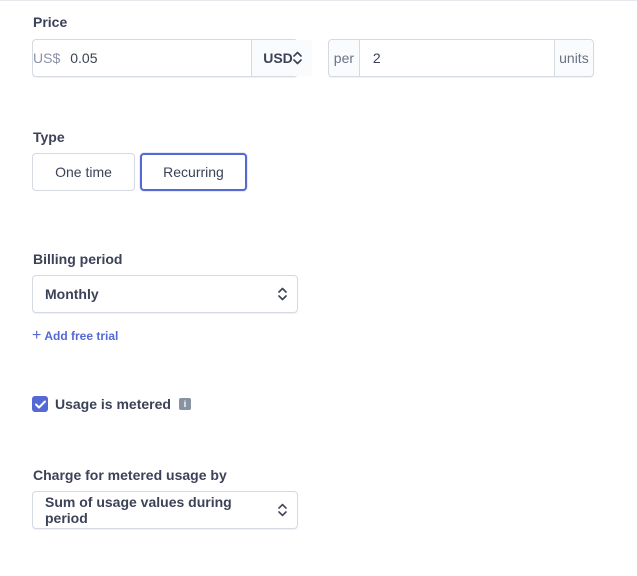 This screenshot has width=637, height=576. I want to click on billing-period-select: Monthly, so click(165, 294).